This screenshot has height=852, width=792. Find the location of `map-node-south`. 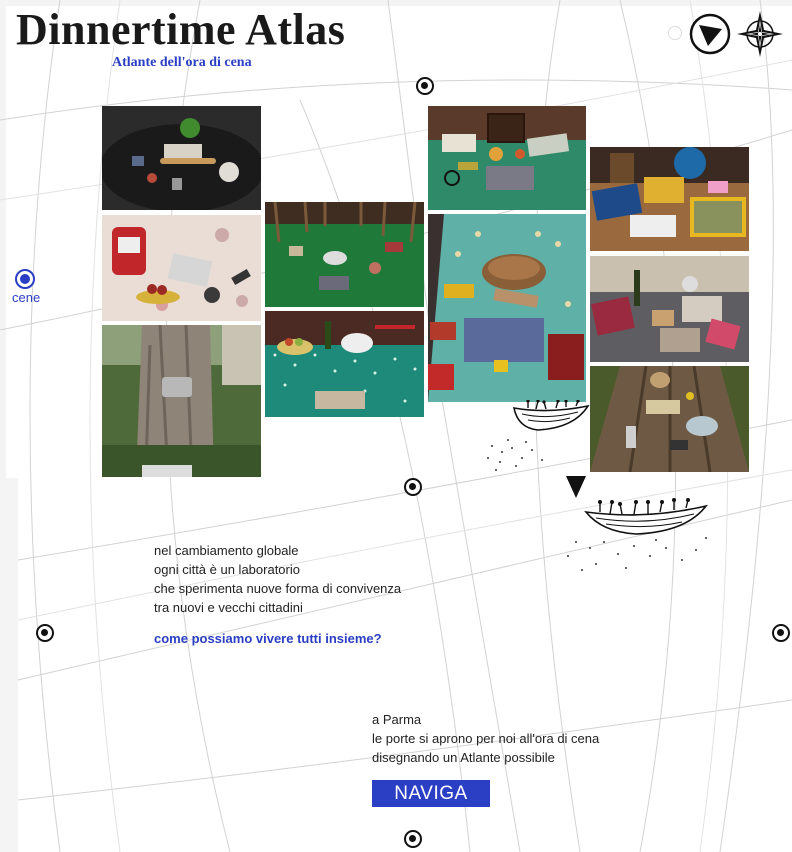

map-node-south is located at coordinates (413, 839).